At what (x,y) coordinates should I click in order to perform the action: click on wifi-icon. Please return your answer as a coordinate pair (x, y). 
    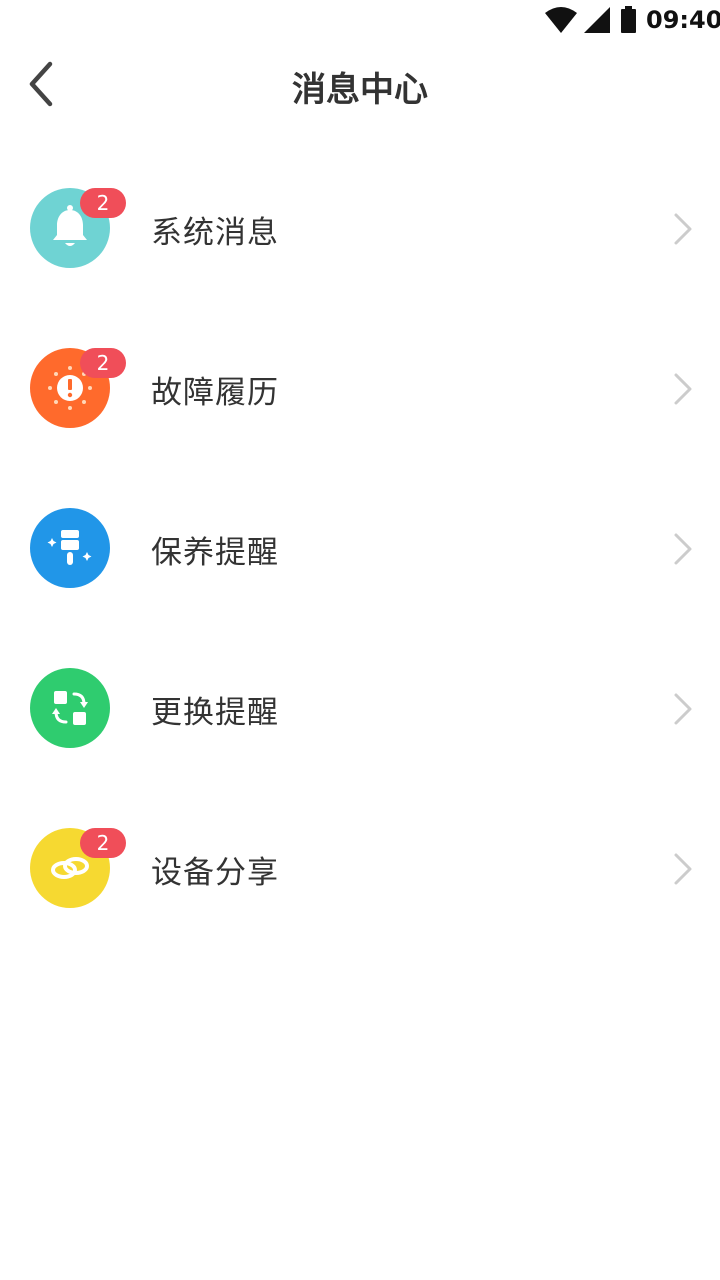
    Looking at the image, I should click on (561, 20).